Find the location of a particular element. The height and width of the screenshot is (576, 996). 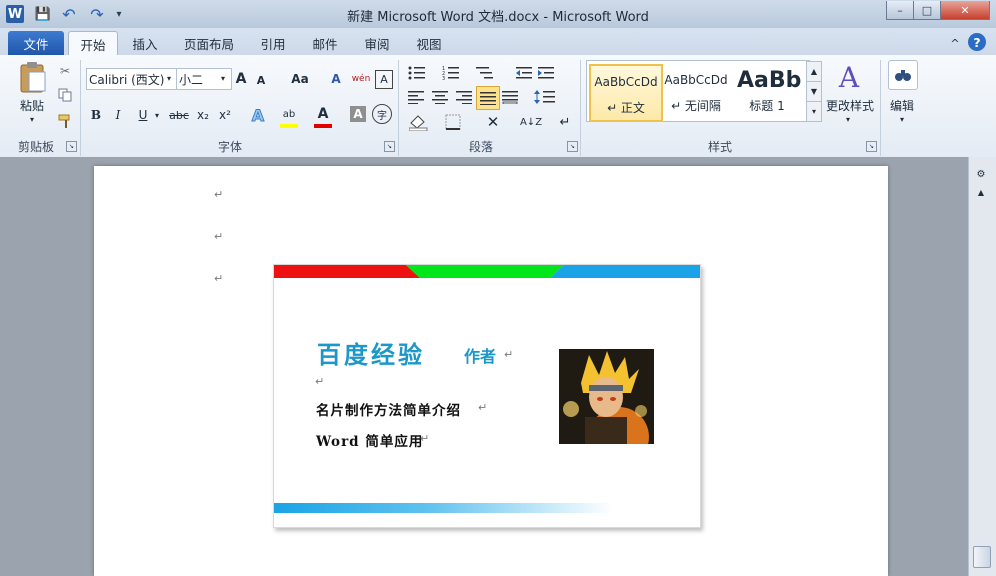

font-launcher-icon: ↘ is located at coordinates (389, 146).